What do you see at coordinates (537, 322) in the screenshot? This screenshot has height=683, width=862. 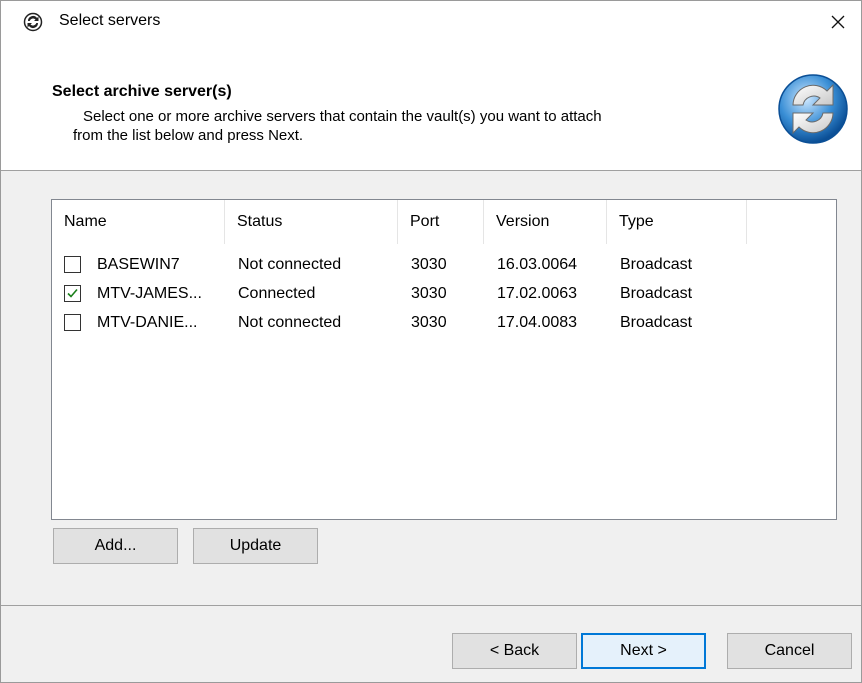 I see `server-version: 17.04.0083` at bounding box center [537, 322].